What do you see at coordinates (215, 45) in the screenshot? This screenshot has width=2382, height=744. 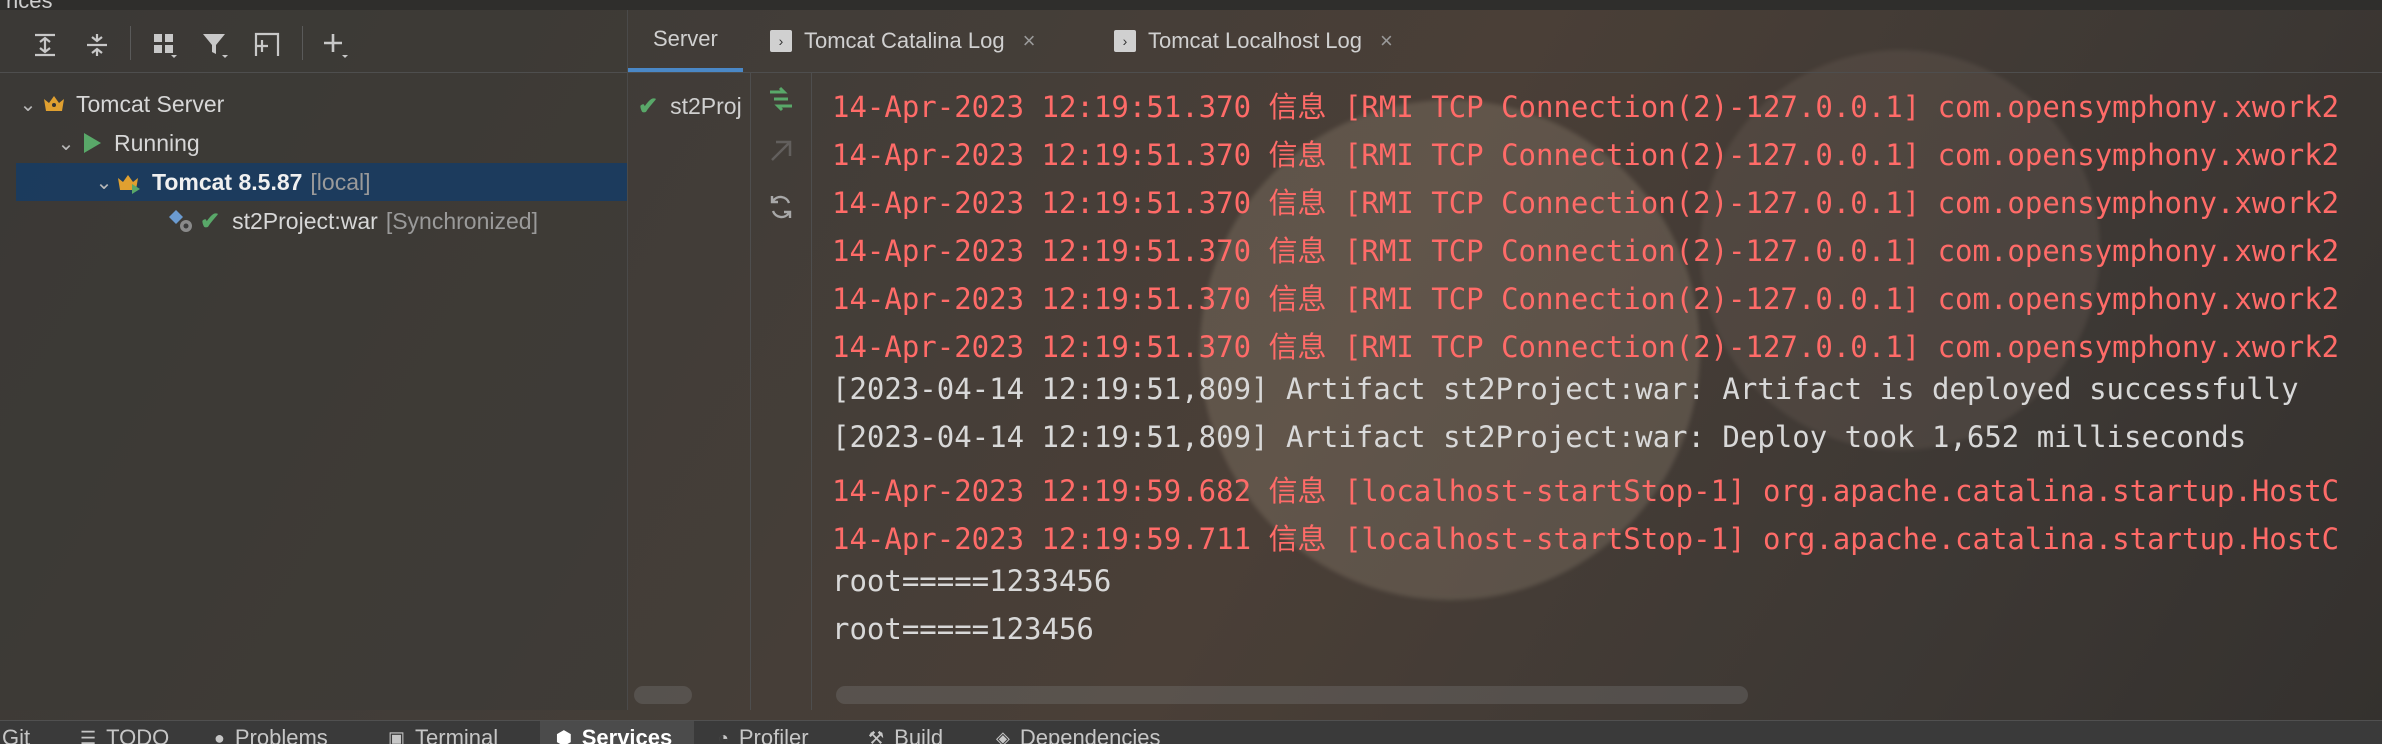 I see `filter-icon` at bounding box center [215, 45].